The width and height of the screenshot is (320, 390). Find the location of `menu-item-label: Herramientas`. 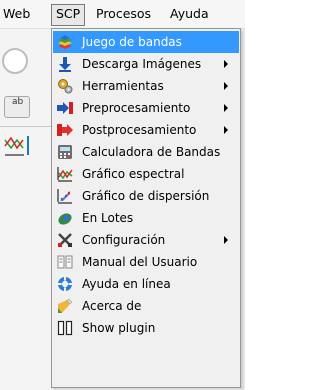

menu-item-label: Herramientas is located at coordinates (123, 86).